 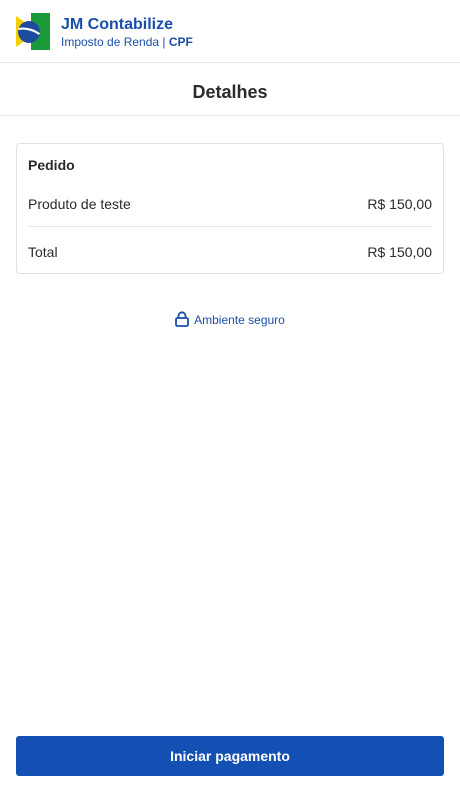 What do you see at coordinates (399, 252) in the screenshot?
I see `order-total-value: R$ 150,00` at bounding box center [399, 252].